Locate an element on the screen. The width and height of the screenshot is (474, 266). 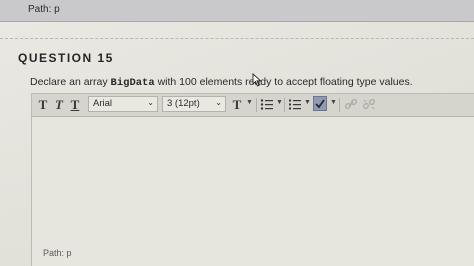
editor-path-text: Path: p is located at coordinates (57, 253).